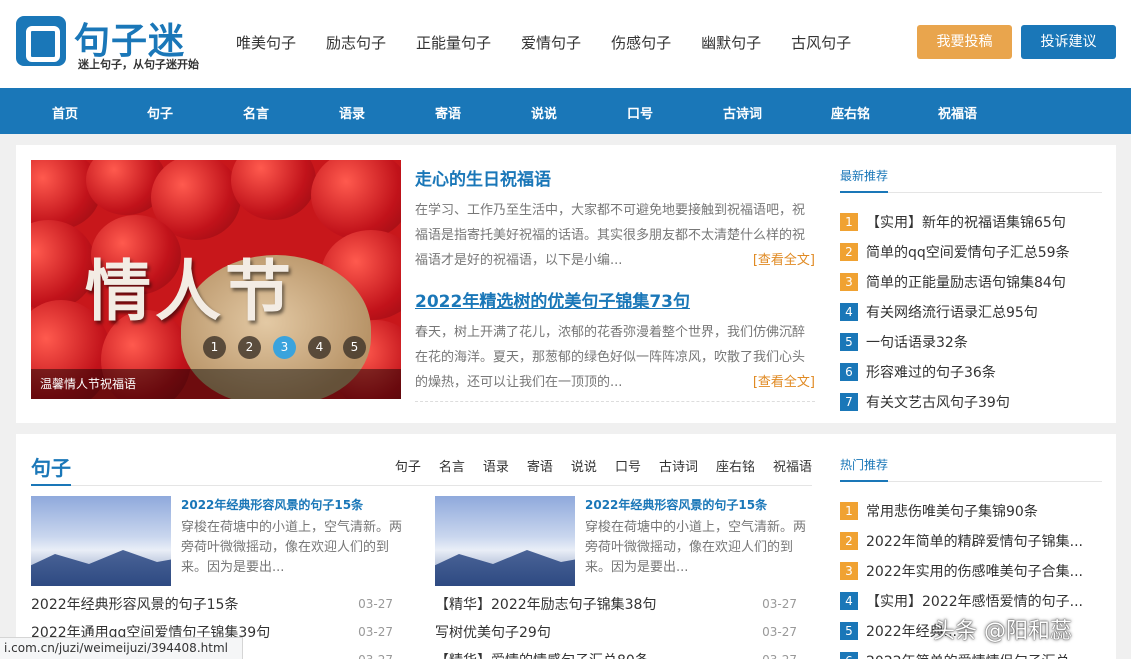 The height and width of the screenshot is (659, 1131). Describe the element at coordinates (616, 632) in the screenshot. I see `list-item: 写树优美句子29句 03-27` at that location.